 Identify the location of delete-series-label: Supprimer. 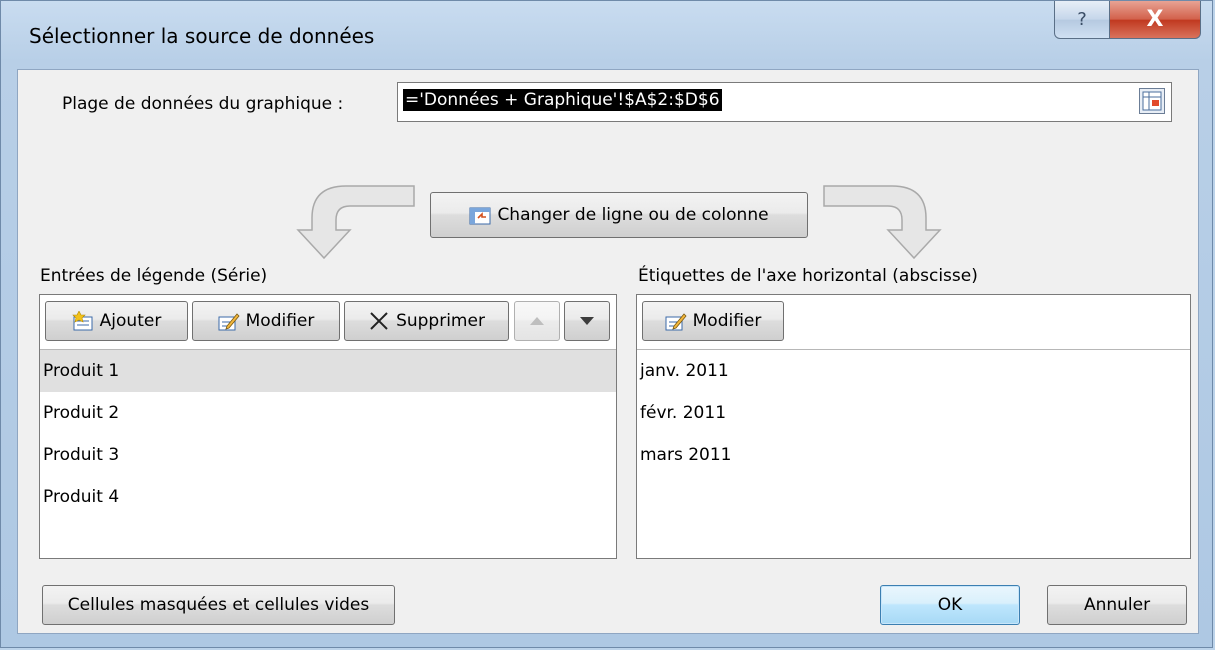
(440, 321).